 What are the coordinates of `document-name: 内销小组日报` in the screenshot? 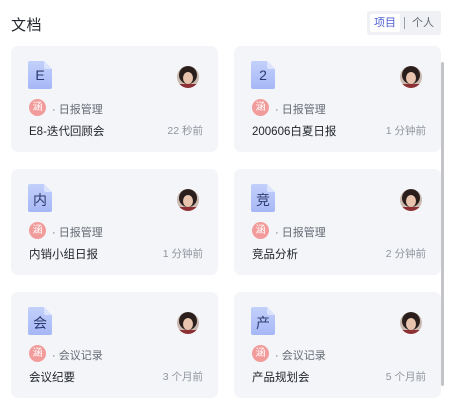 It's located at (63, 255).